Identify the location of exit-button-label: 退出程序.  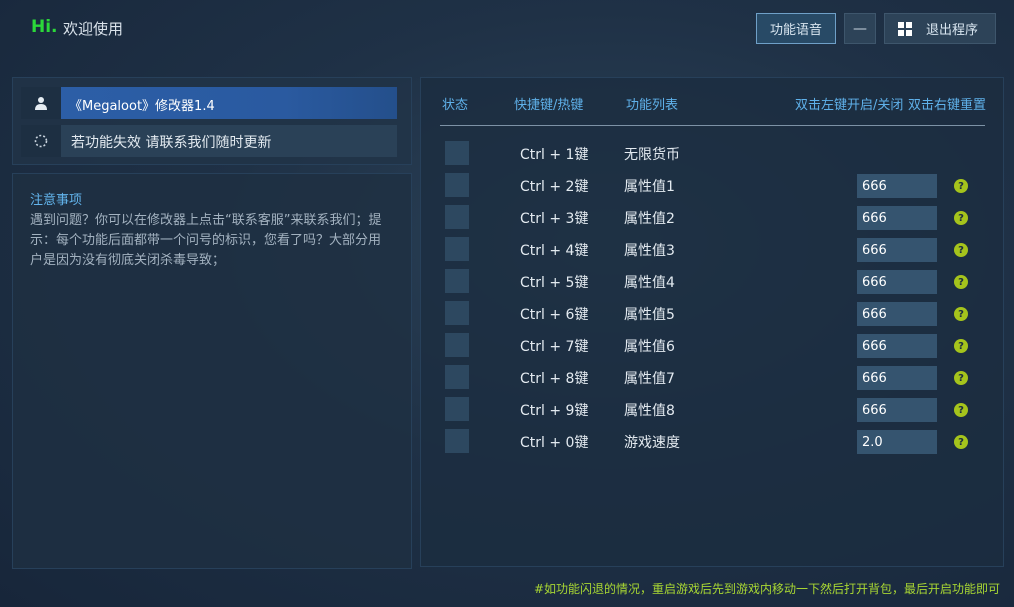
(952, 30).